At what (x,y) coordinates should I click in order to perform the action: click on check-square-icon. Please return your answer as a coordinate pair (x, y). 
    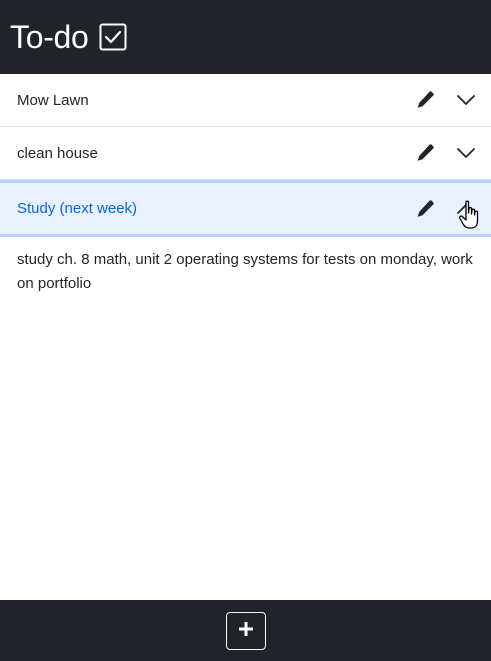
    Looking at the image, I should click on (113, 37).